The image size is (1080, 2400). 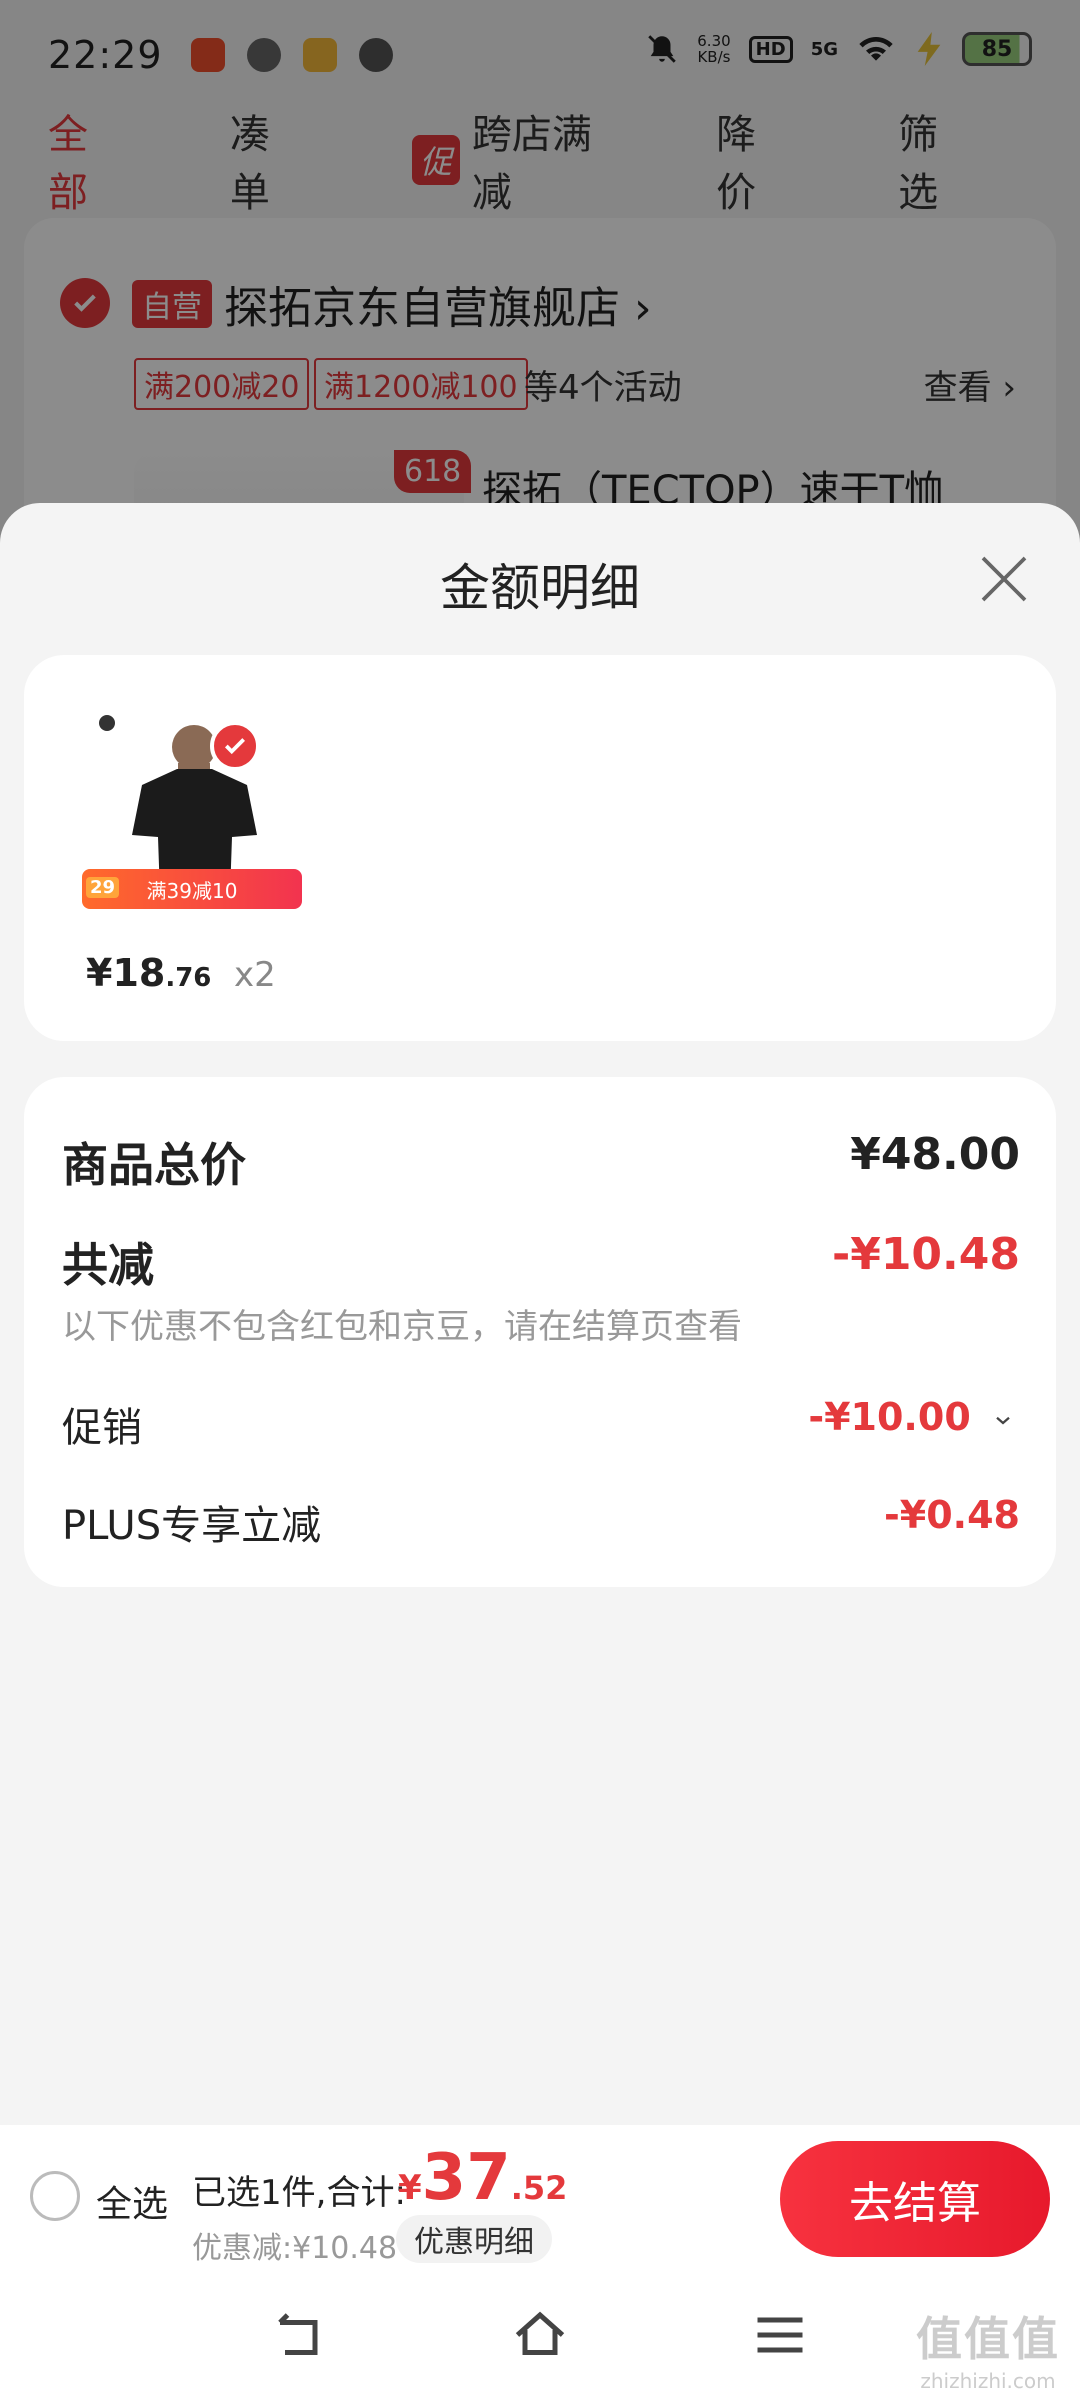 I want to click on total-value: ¥48.00, so click(x=935, y=1154).